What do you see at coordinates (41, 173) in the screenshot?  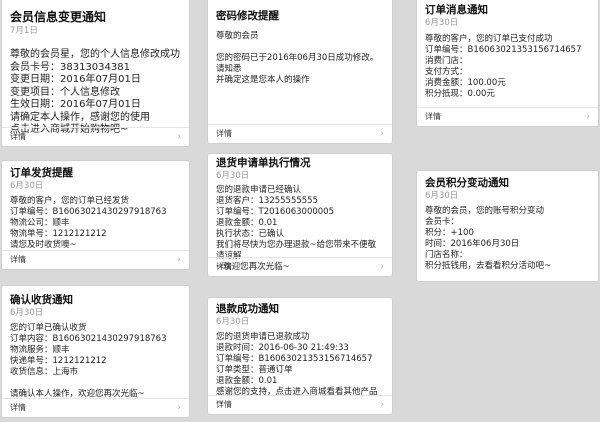 I see `card-title: 订单发货提醒` at bounding box center [41, 173].